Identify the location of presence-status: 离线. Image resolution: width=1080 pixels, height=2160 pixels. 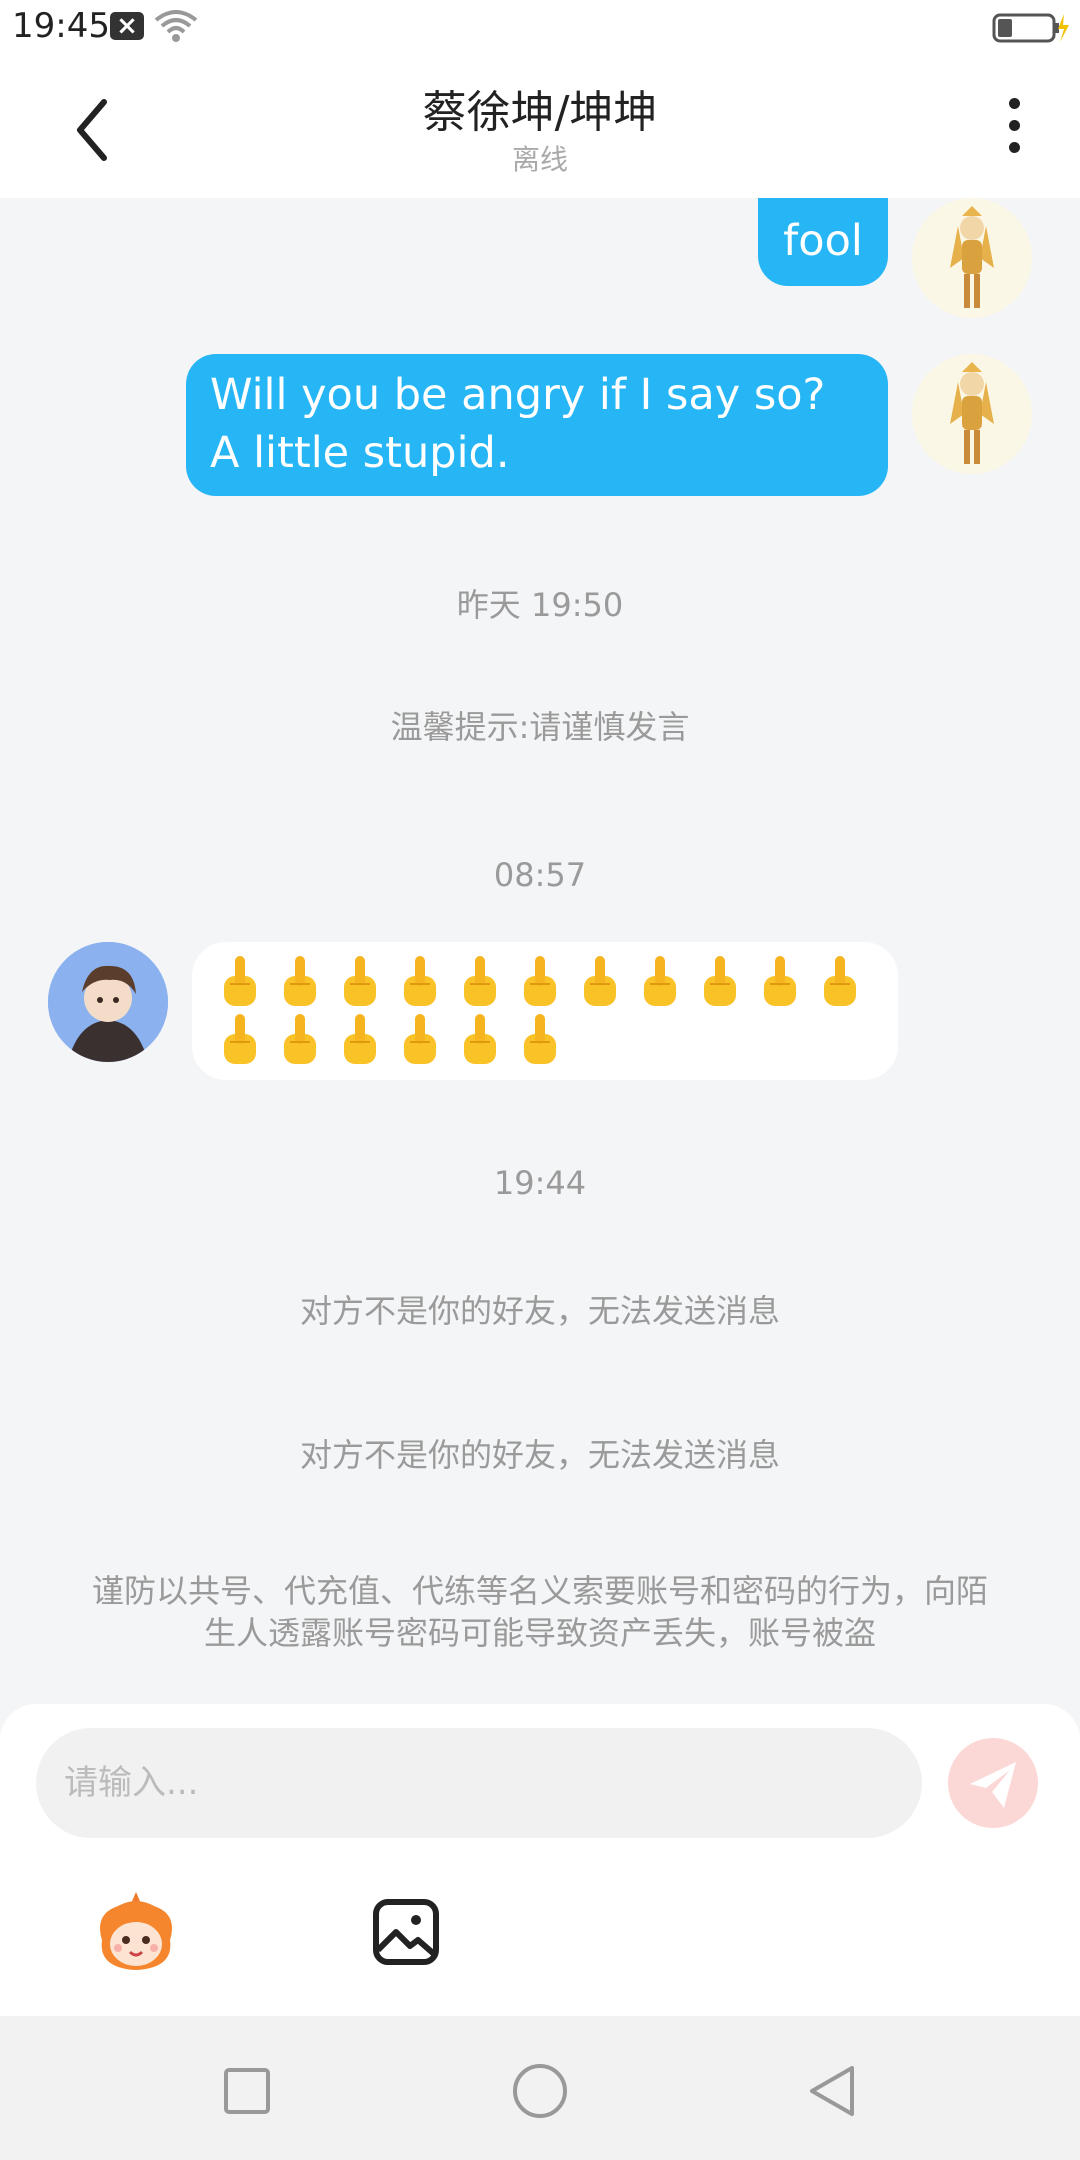
(539, 159).